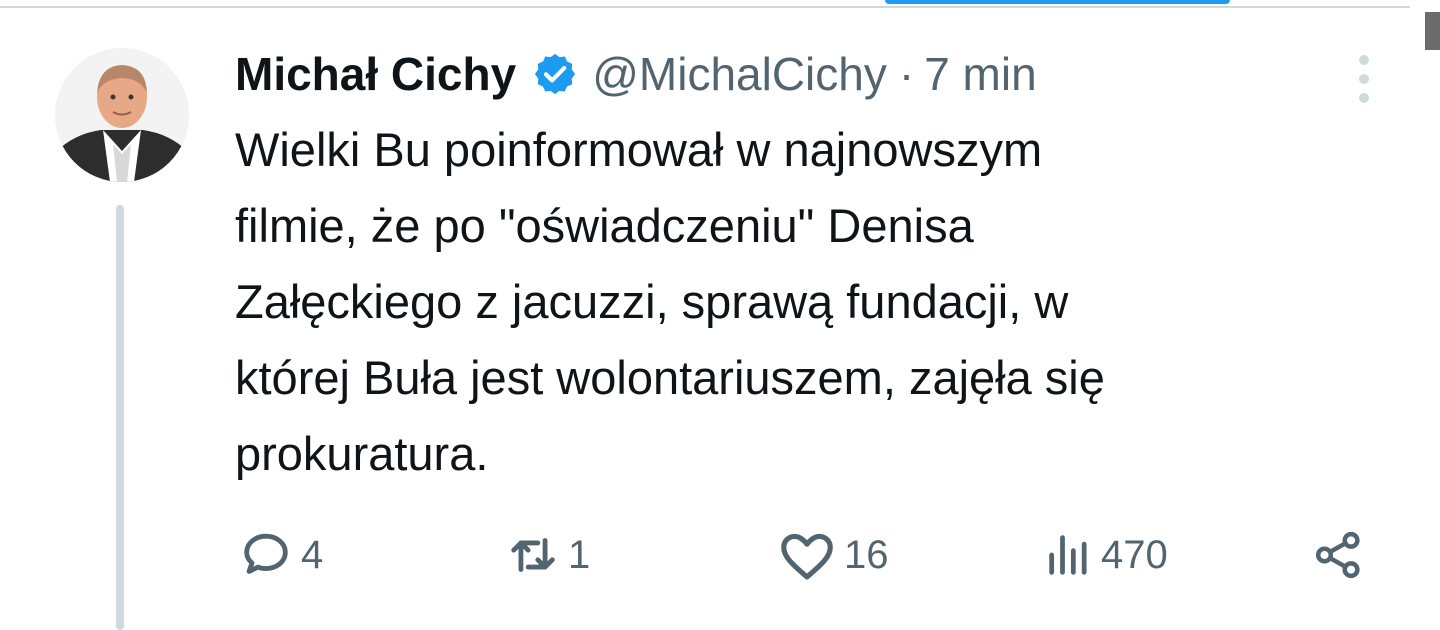 This screenshot has height=630, width=1440. What do you see at coordinates (866, 554) in the screenshot?
I see `like-count: 16` at bounding box center [866, 554].